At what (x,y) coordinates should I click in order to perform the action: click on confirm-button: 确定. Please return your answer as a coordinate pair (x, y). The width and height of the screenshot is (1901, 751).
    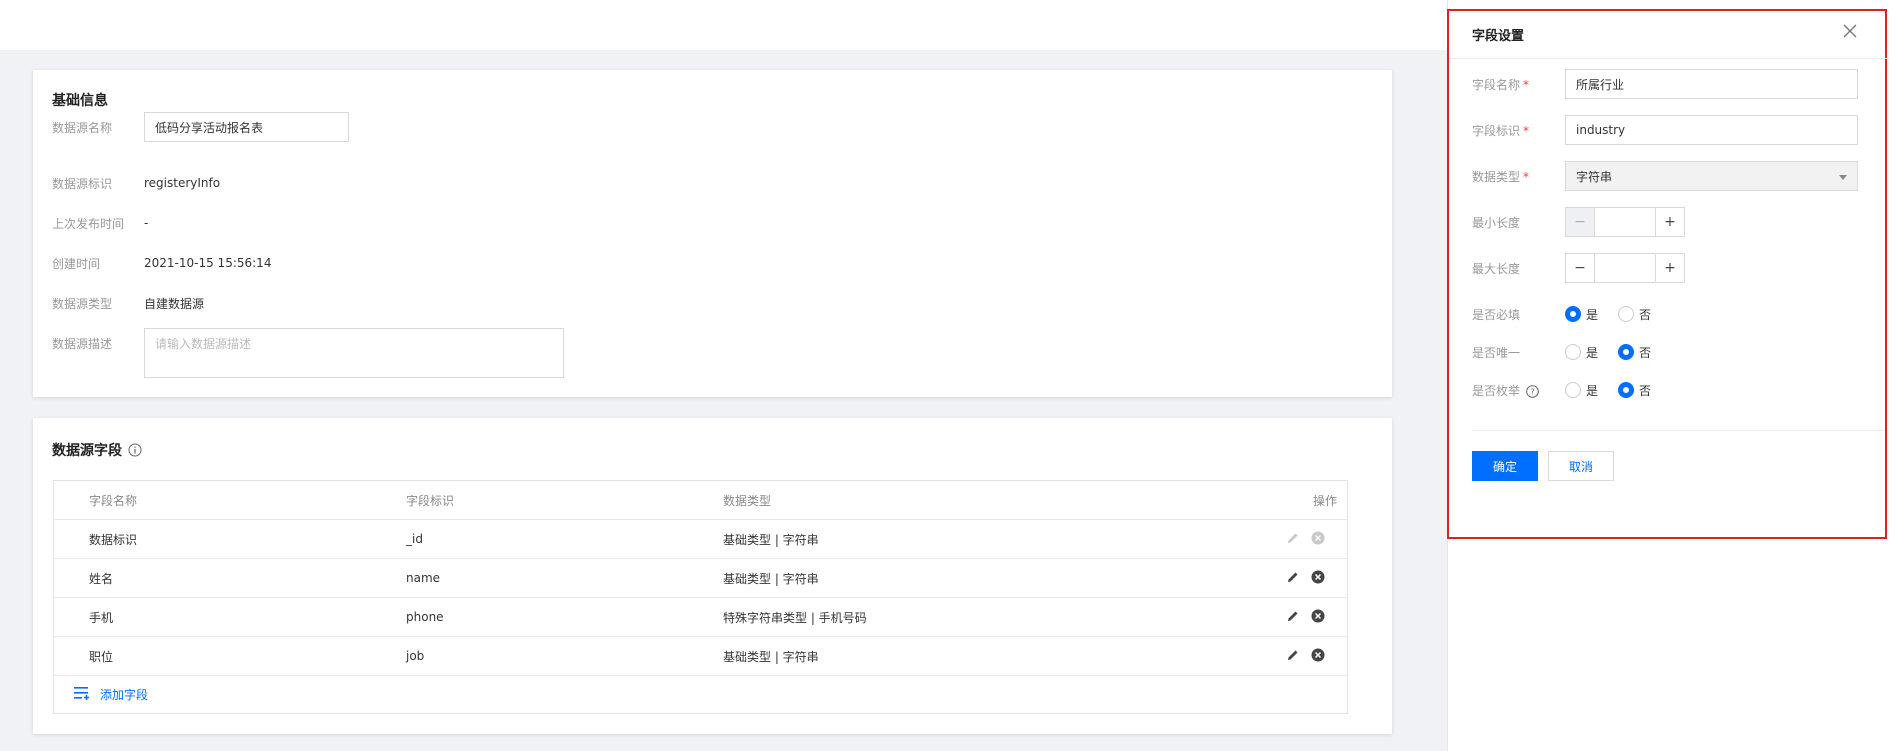
    Looking at the image, I should click on (1505, 466).